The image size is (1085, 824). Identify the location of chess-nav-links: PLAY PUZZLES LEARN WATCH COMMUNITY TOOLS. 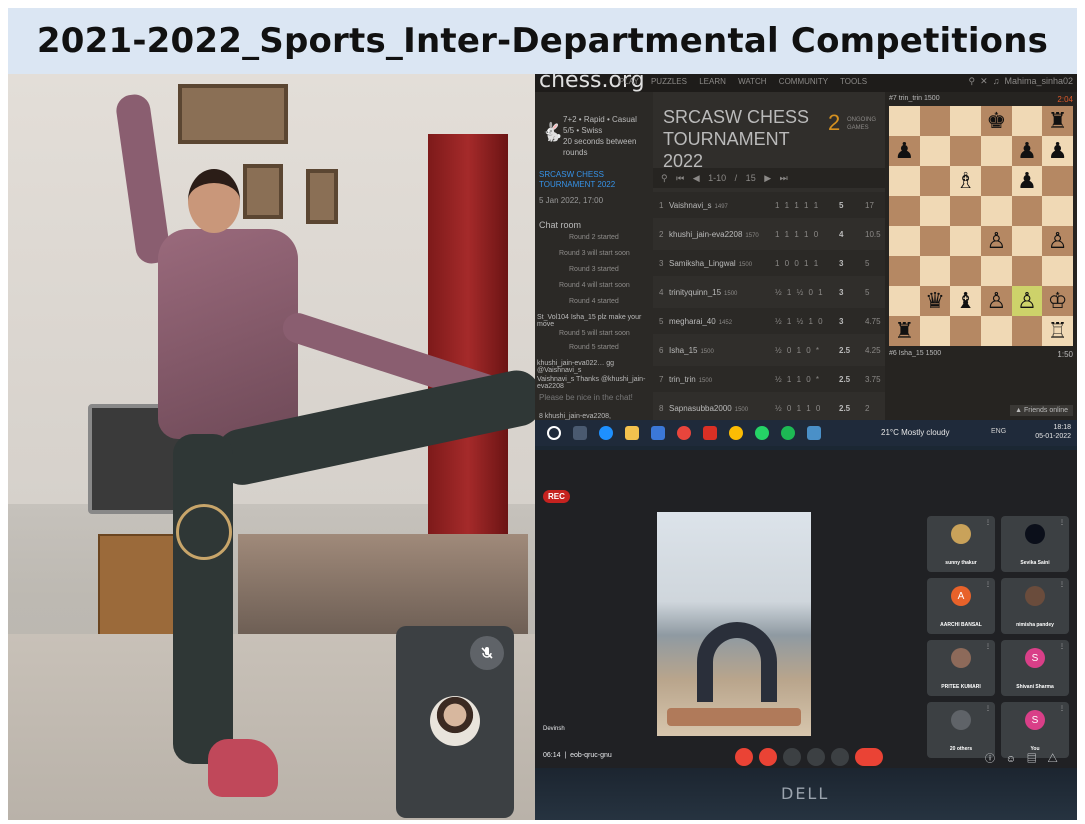
(743, 81).